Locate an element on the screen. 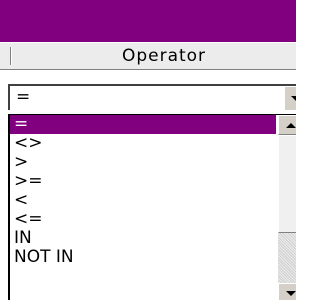 Image resolution: width=320 pixels, height=300 pixels. operator-option-less-than: < is located at coordinates (143, 200).